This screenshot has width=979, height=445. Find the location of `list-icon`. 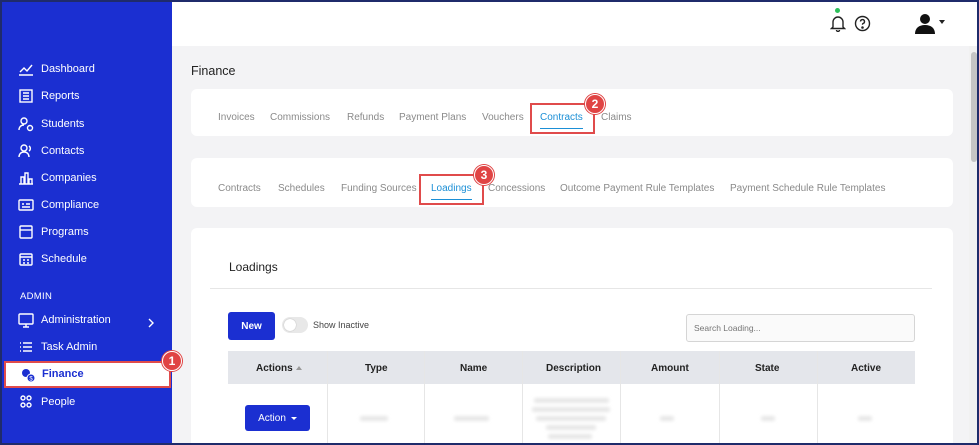

list-icon is located at coordinates (26, 347).